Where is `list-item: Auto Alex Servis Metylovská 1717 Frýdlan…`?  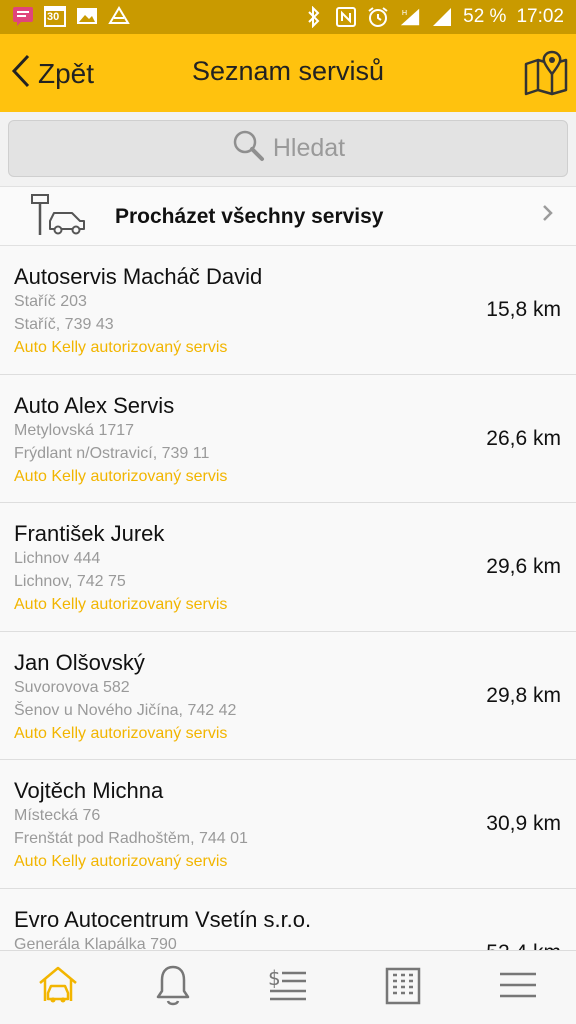
list-item: Auto Alex Servis Metylovská 1717 Frýdlan… is located at coordinates (288, 438).